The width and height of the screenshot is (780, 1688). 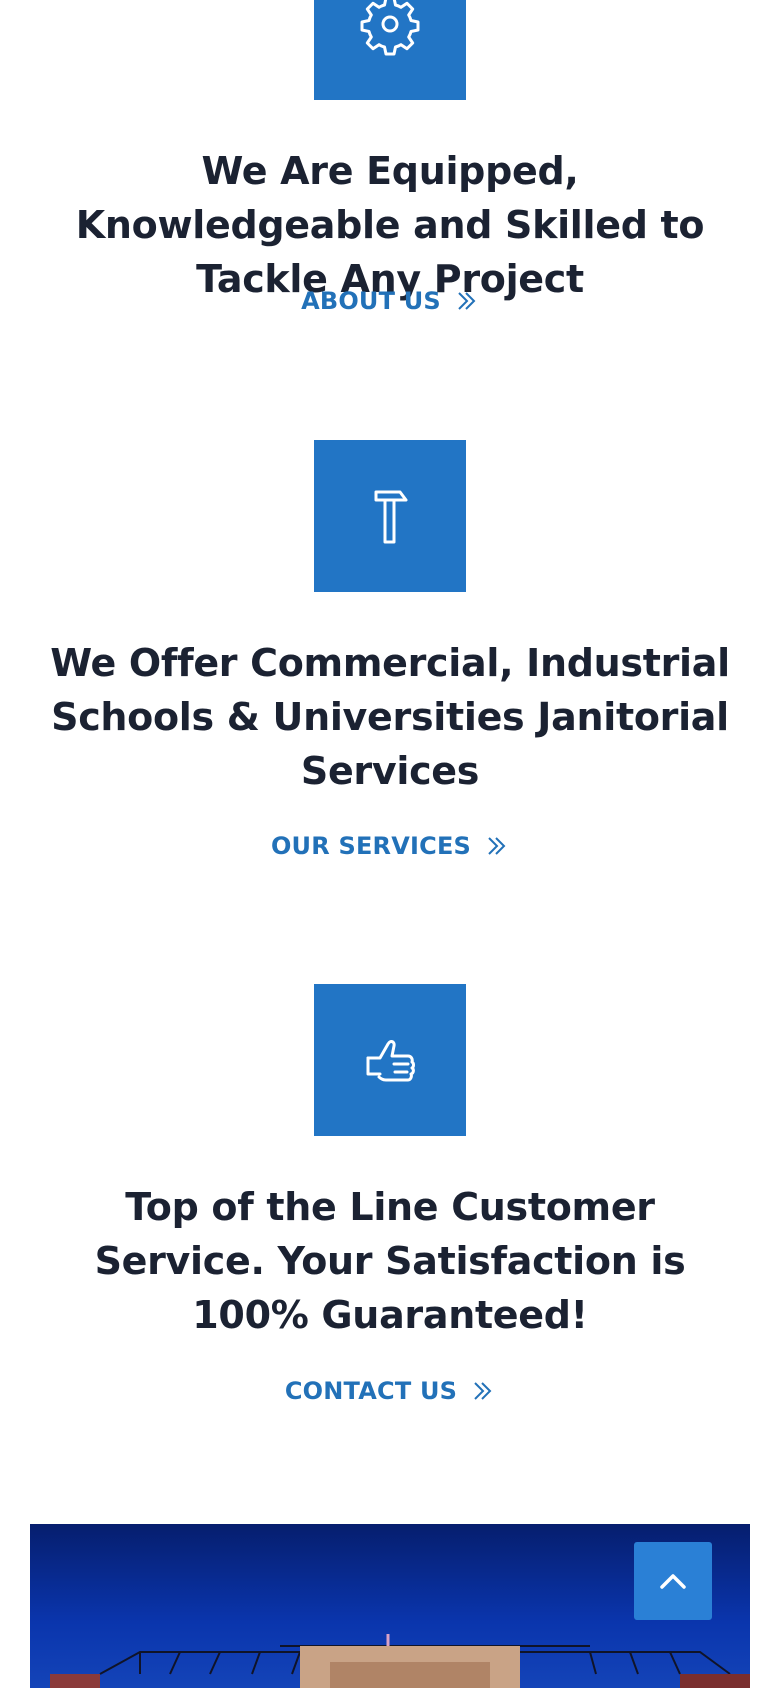 I want to click on feature-icon-box-equipped, so click(x=390, y=50).